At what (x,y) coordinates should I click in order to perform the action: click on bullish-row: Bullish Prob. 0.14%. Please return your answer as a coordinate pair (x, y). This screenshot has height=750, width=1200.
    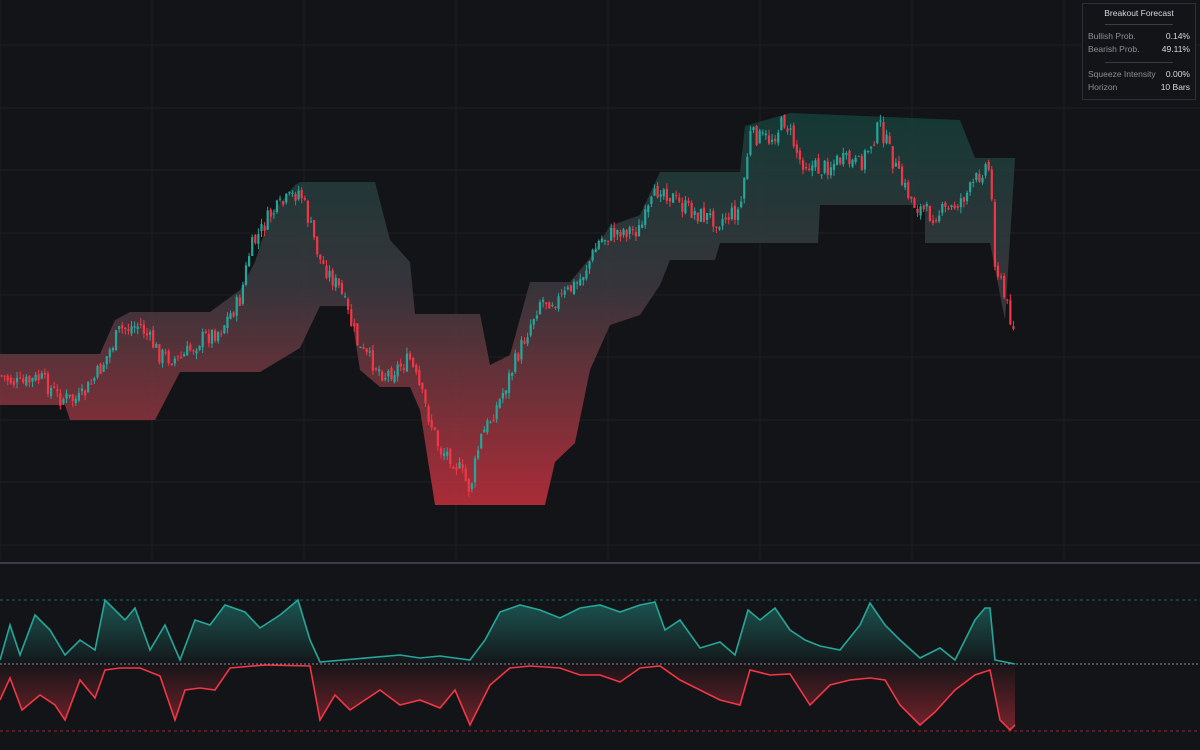
    Looking at the image, I should click on (1139, 36).